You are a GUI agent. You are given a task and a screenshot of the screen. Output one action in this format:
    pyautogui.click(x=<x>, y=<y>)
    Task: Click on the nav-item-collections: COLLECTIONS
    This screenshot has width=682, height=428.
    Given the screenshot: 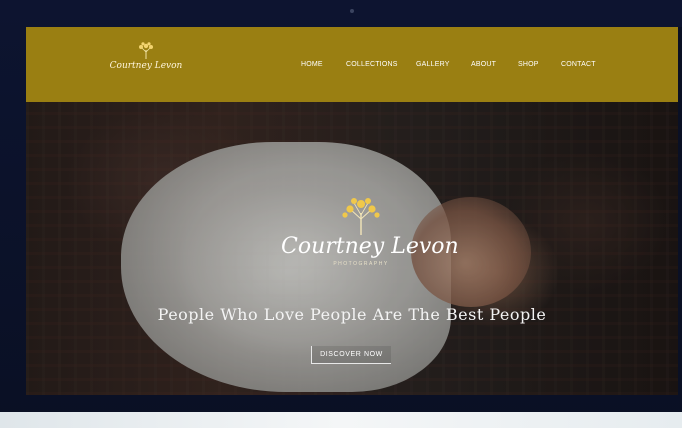 What is the action you would take?
    pyautogui.click(x=372, y=64)
    